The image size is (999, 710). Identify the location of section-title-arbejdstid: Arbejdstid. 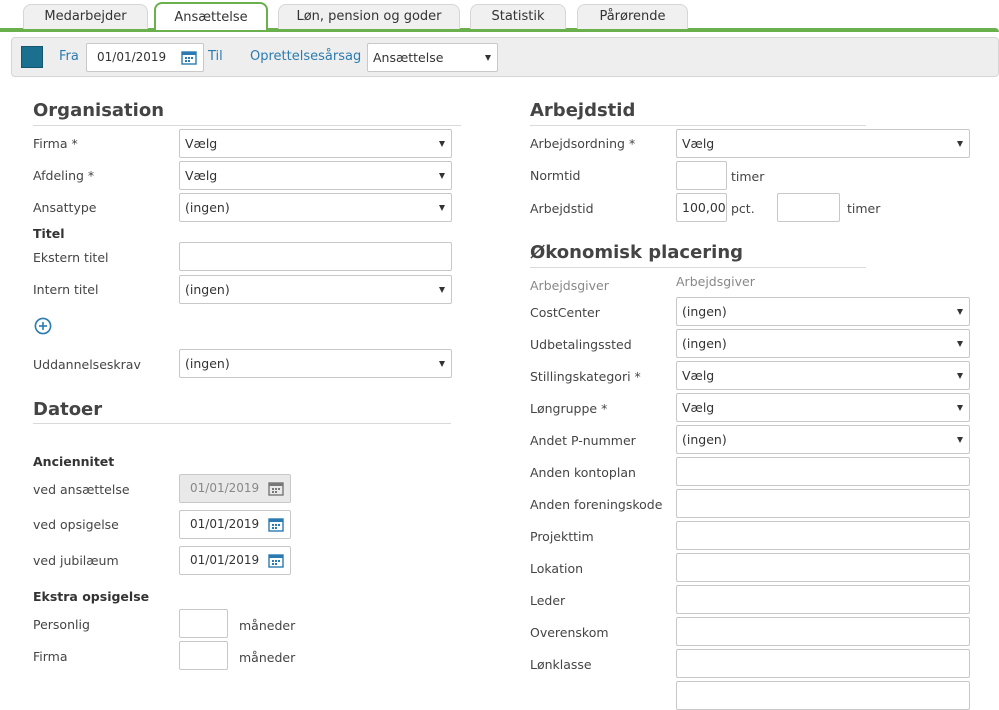
(583, 110).